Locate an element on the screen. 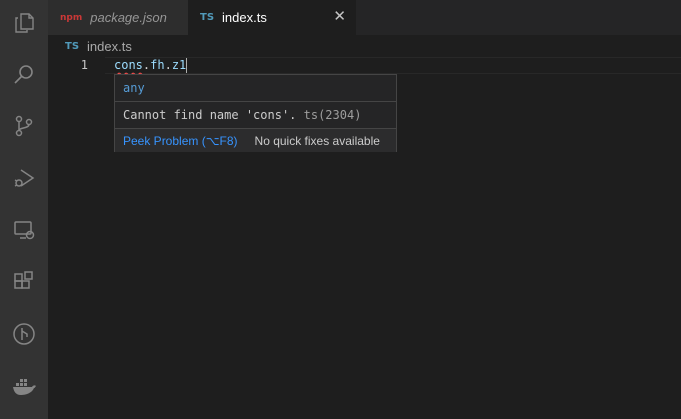 The image size is (681, 419). code-token-property: z1 is located at coordinates (179, 65).